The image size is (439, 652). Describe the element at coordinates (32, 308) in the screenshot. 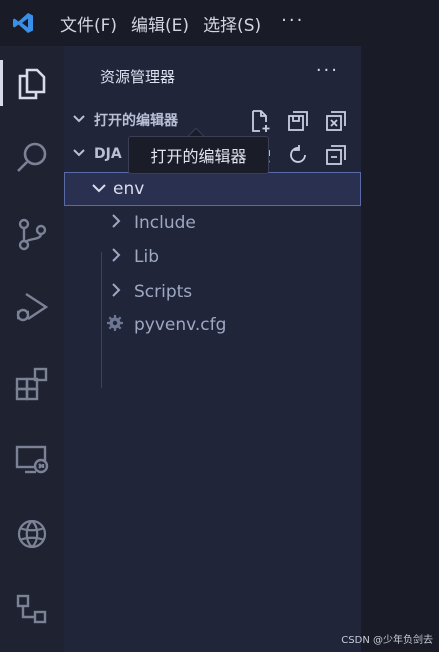

I see `run-debug-icon` at that location.